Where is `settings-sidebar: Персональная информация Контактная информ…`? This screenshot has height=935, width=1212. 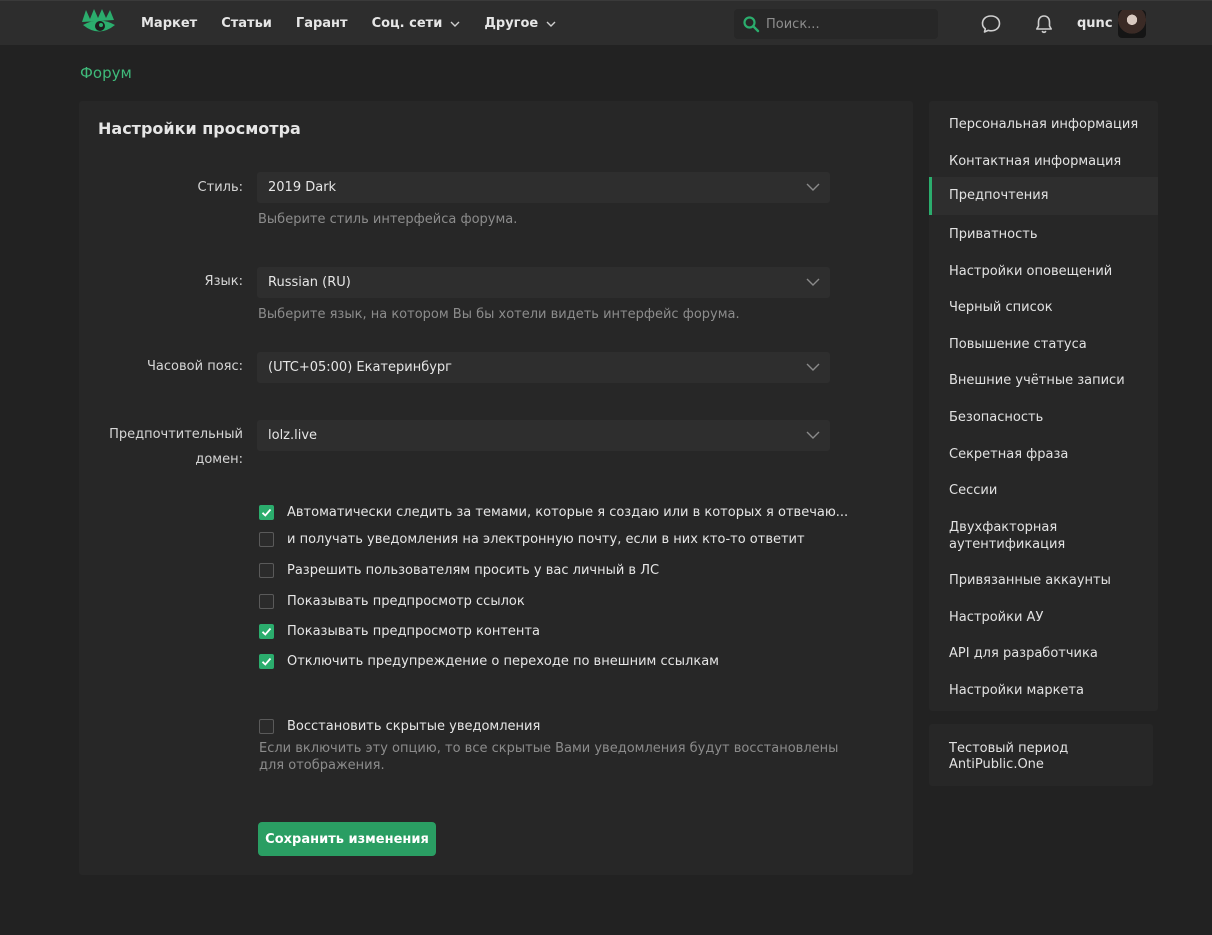 settings-sidebar: Персональная информация Контактная информ… is located at coordinates (1043, 406).